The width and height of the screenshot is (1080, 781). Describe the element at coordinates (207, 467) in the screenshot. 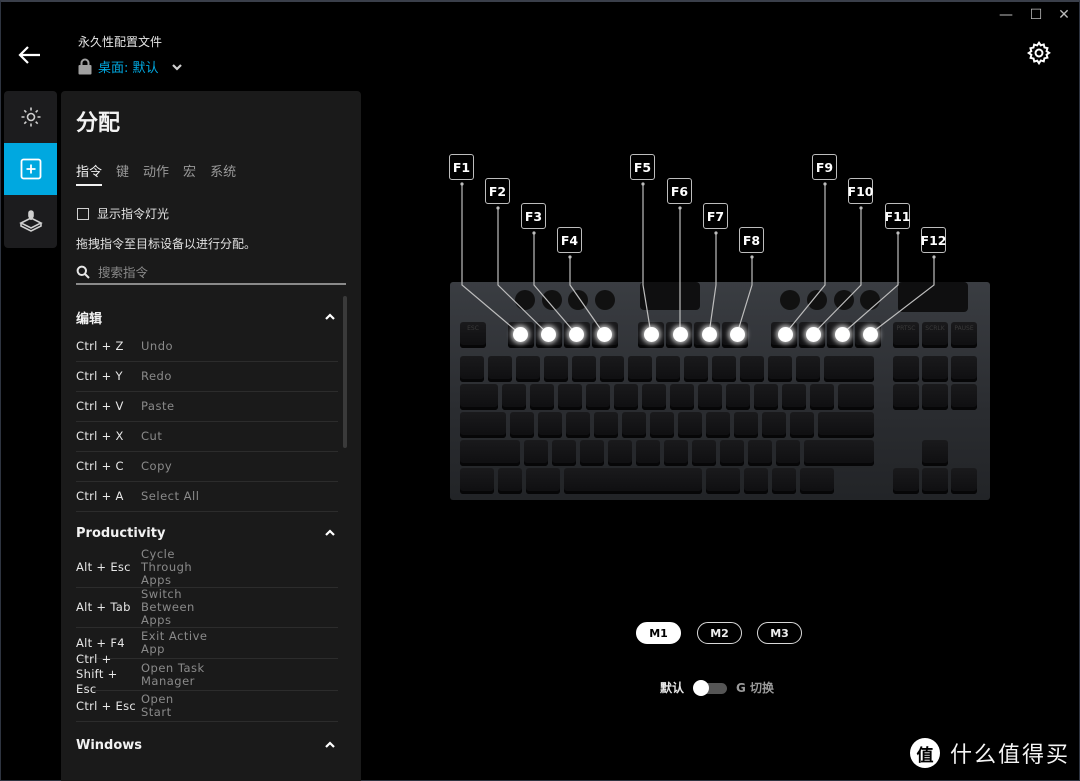

I see `command-item: Ctrl + C Copy` at that location.